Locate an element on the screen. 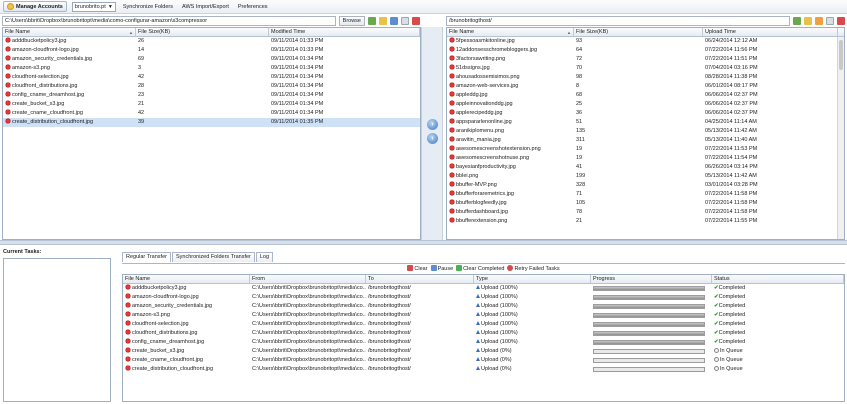 Image resolution: width=847 pixels, height=404 pixels. file-name-cell: aravitin_mania.jpg is located at coordinates (510, 140).